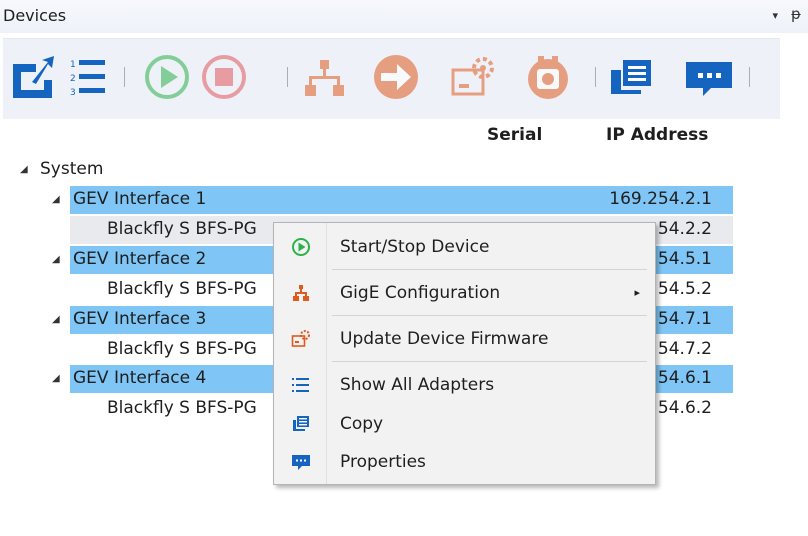 The width and height of the screenshot is (808, 536). What do you see at coordinates (383, 462) in the screenshot?
I see `menu-item-label: Properties` at bounding box center [383, 462].